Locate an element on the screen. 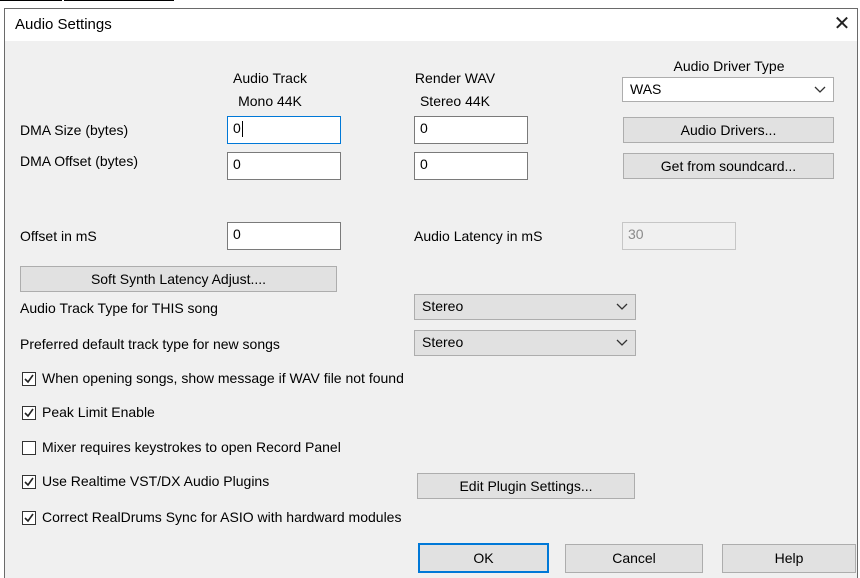 Image resolution: width=860 pixels, height=578 pixels. checkbox-wav-not-found is located at coordinates (29, 379).